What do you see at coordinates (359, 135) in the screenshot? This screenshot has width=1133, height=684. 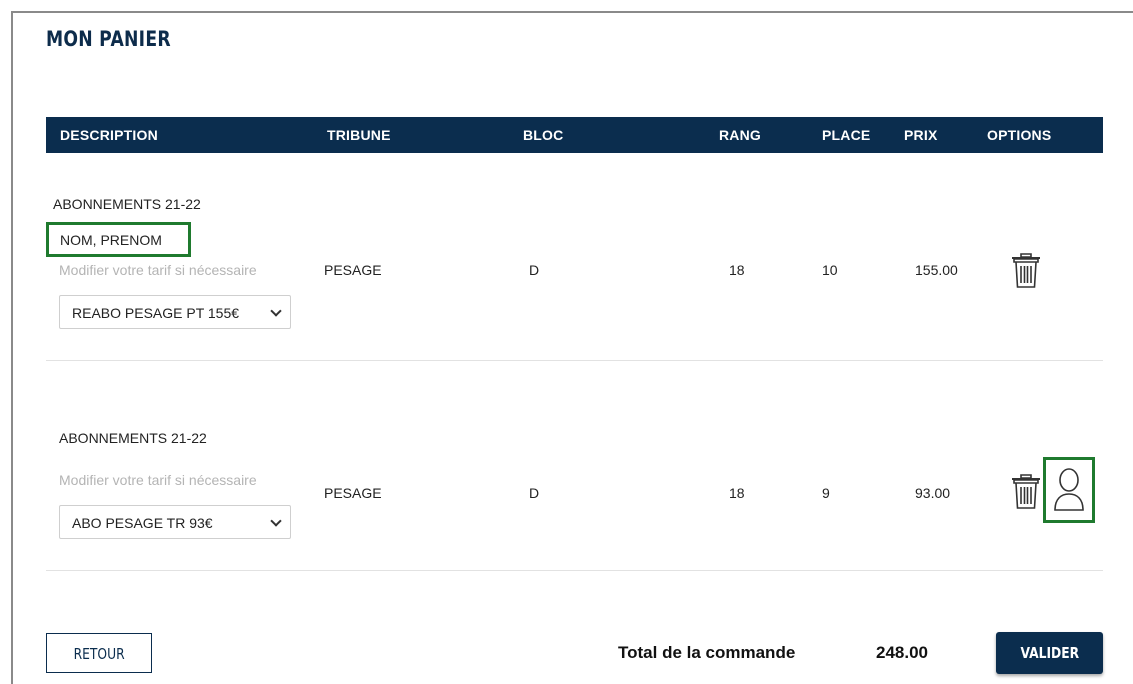 I see `header-tribune: TRIBUNE` at bounding box center [359, 135].